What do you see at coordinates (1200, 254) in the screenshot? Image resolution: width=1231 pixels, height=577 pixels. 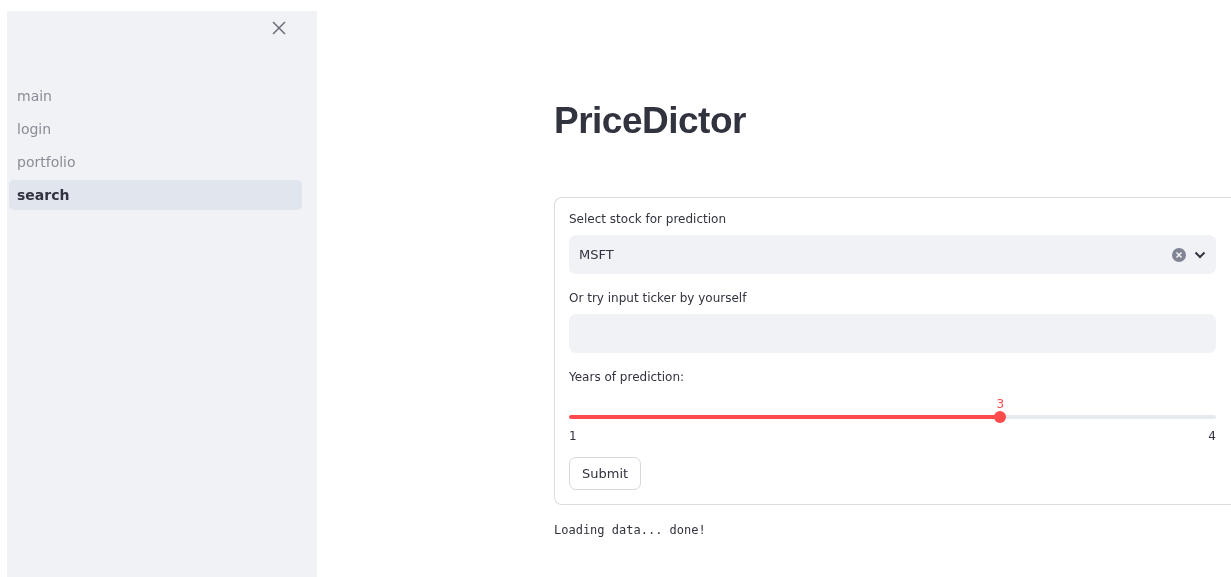 I see `chevron-down-icon` at bounding box center [1200, 254].